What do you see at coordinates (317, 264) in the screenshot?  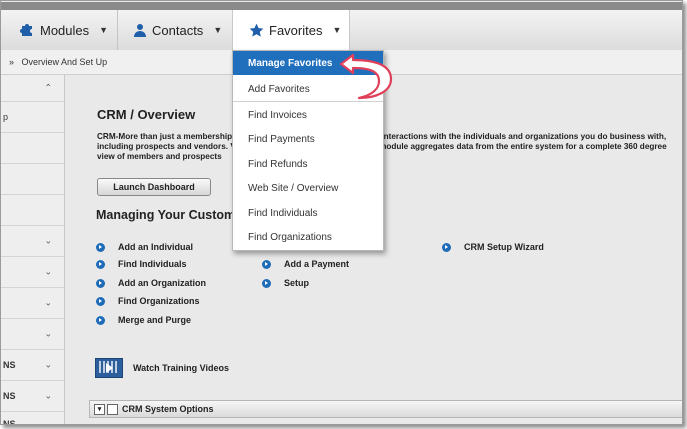 I see `link-label: Add a Payment` at bounding box center [317, 264].